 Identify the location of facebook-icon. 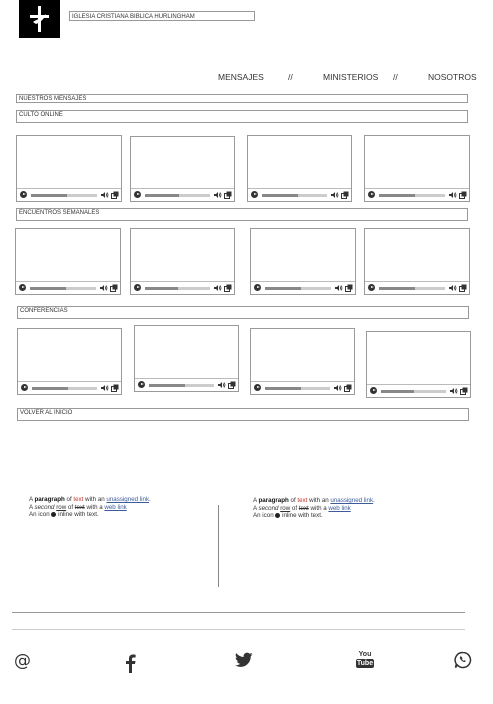
(133, 664).